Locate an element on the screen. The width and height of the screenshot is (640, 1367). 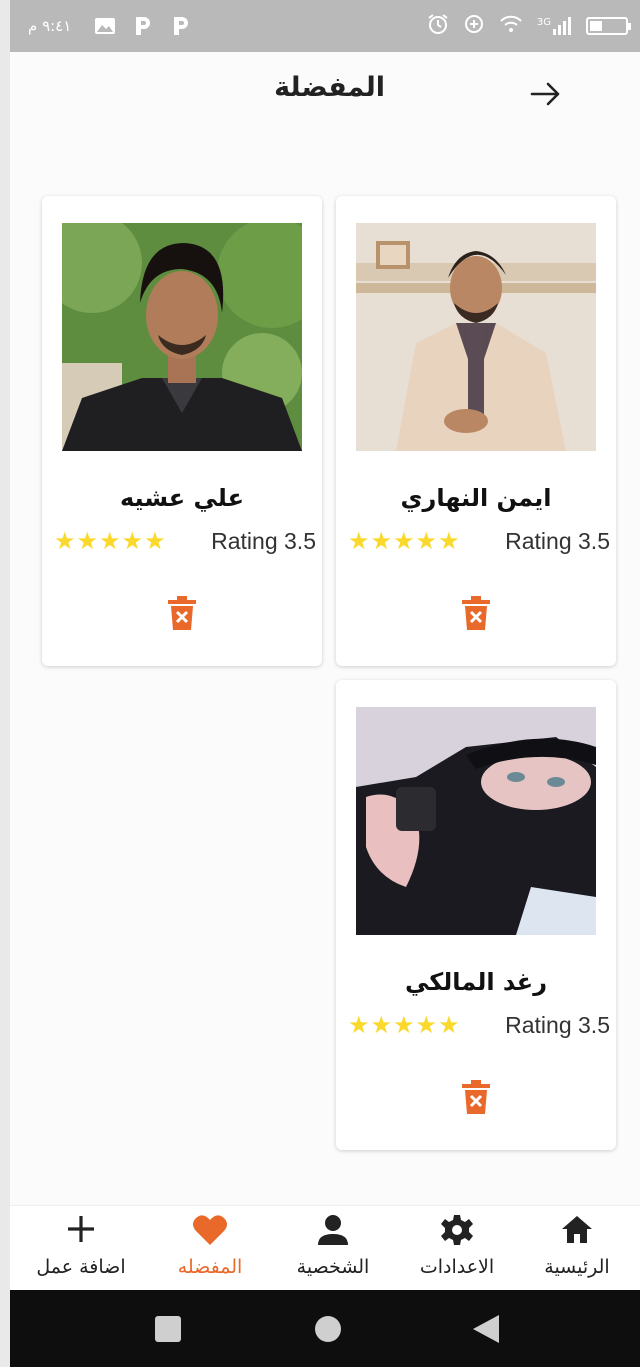
nav-label: الرئيسية is located at coordinates (577, 1267).